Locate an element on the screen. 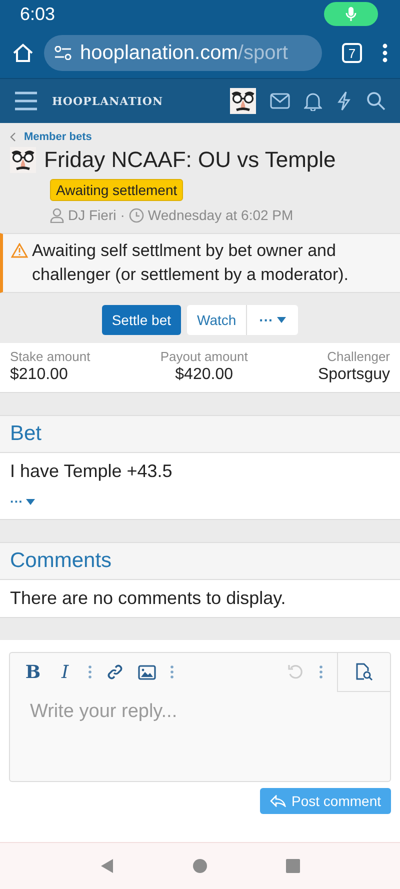 The image size is (400, 889). link-icon is located at coordinates (115, 672).